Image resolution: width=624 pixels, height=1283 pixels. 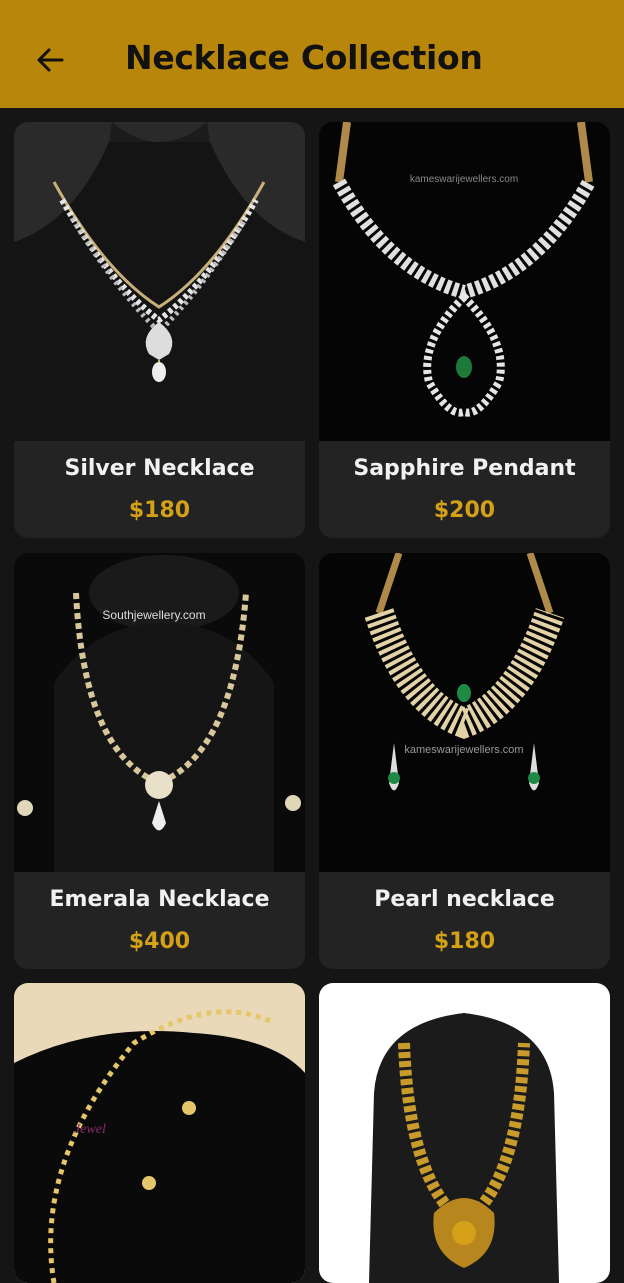 I want to click on product-image: Jewel, so click(x=159, y=1133).